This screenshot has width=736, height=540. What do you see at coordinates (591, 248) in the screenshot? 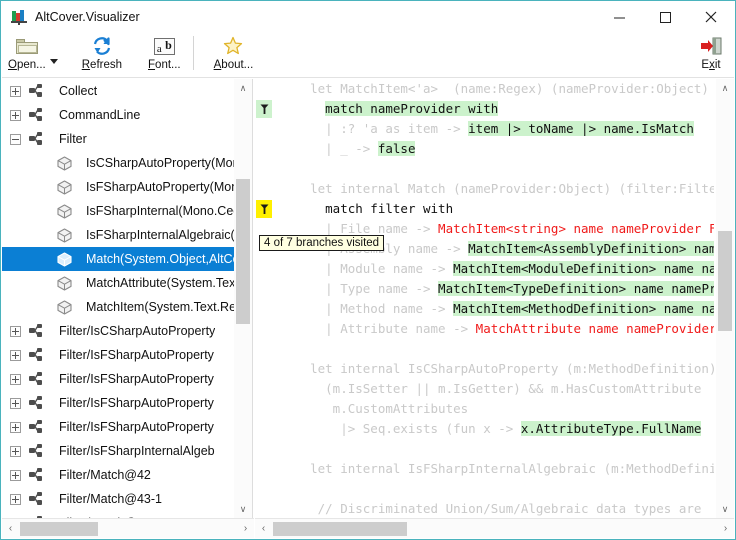
I see `code-span-vis: MatchItem<AssemblyDefinition> nam` at bounding box center [591, 248].